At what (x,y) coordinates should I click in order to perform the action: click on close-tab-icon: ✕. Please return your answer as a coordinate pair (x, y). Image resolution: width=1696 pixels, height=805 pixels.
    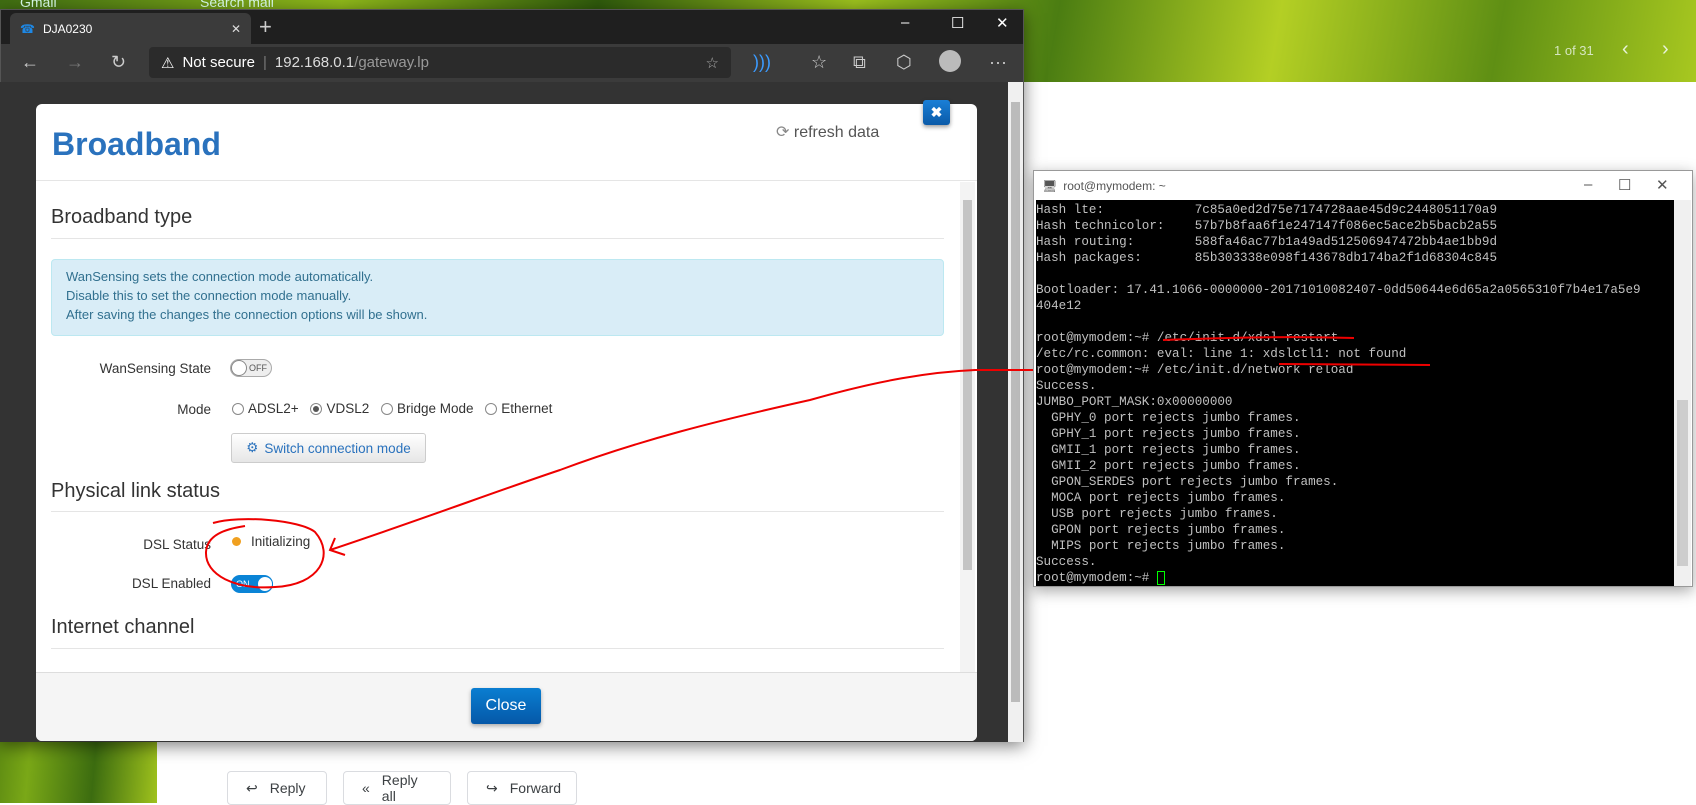
    Looking at the image, I should click on (236, 29).